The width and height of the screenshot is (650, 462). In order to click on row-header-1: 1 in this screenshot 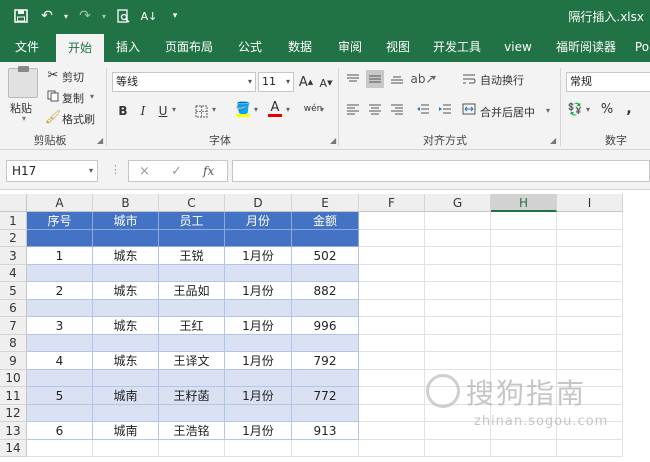, I will do `click(13, 221)`.